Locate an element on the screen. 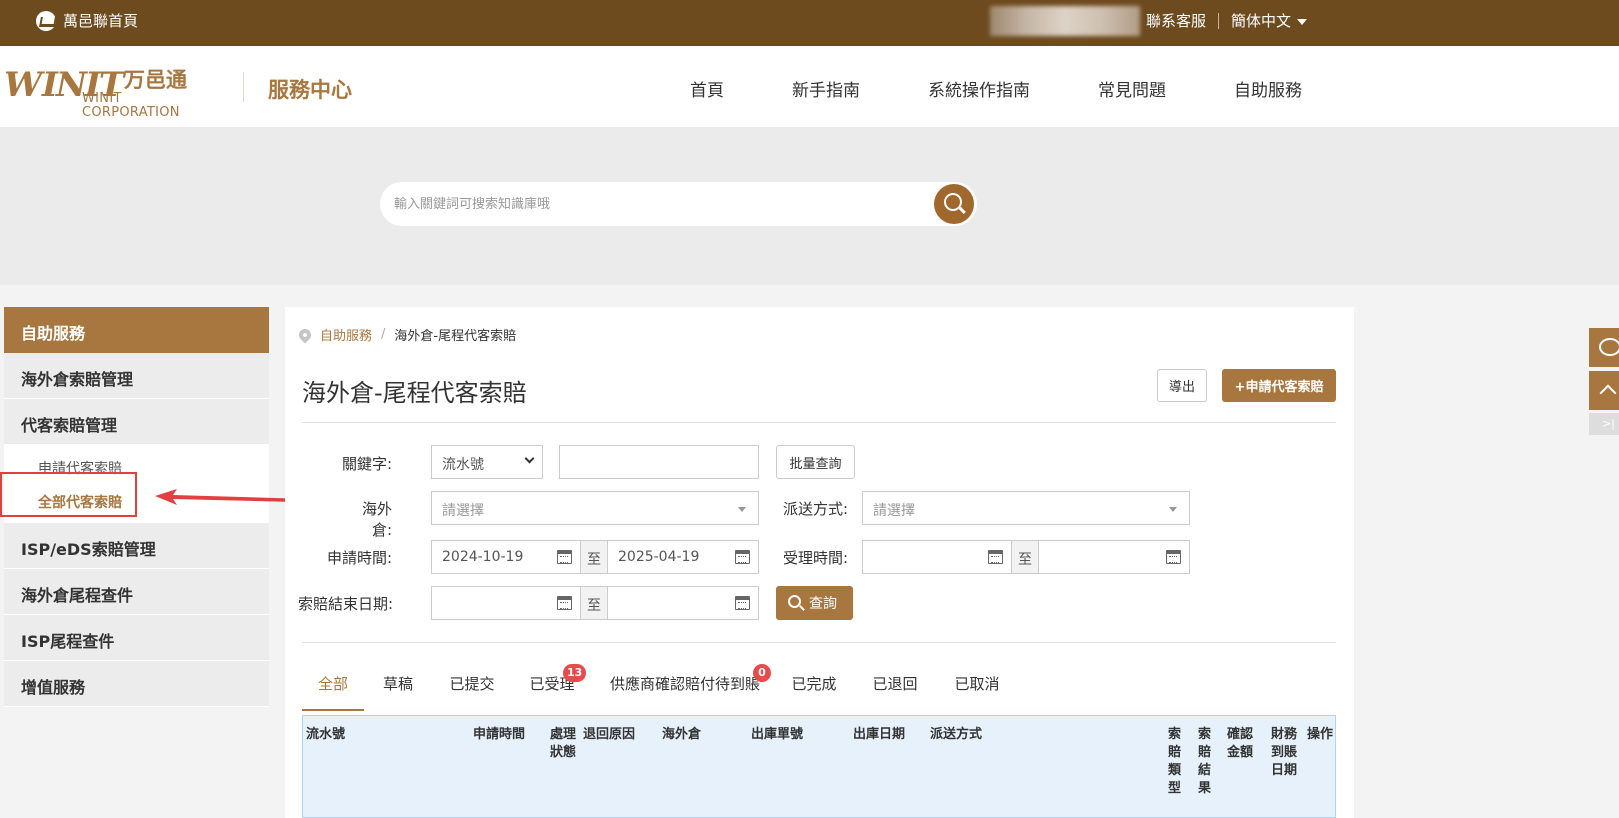 The image size is (1619, 818). sidebar-item-value-added: 增值服務 is located at coordinates (136, 684).